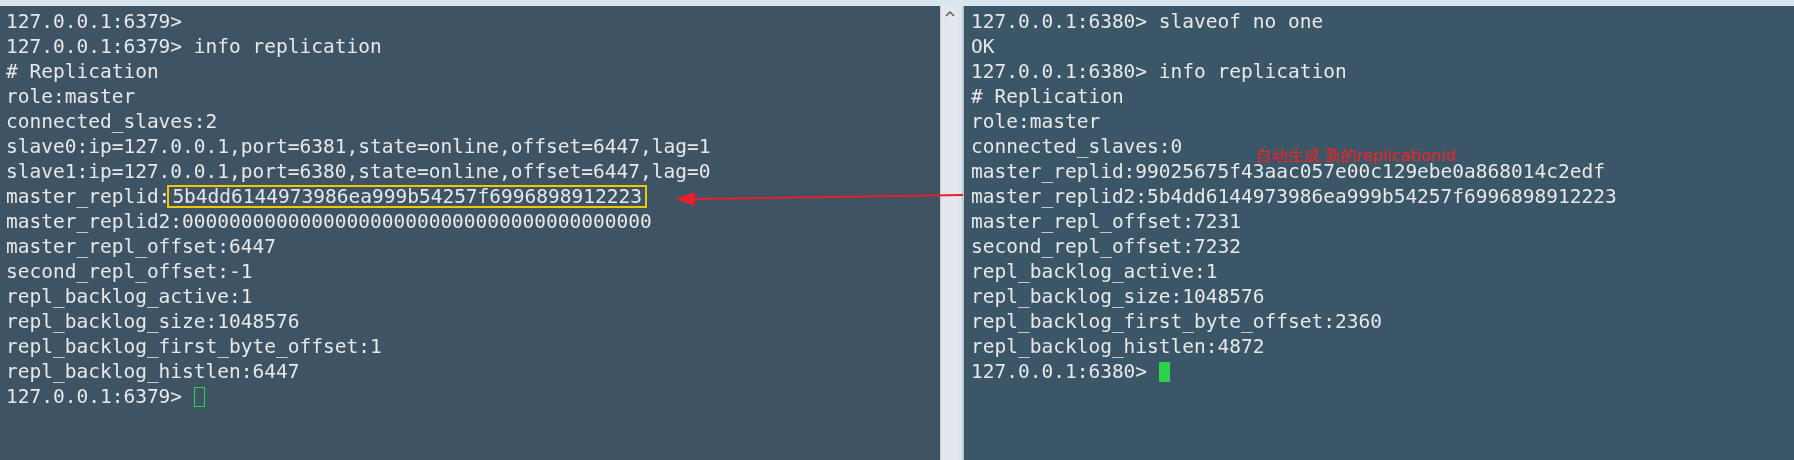 The height and width of the screenshot is (460, 1794). What do you see at coordinates (1294, 196) in the screenshot?
I see `terminal-line: master_replid2:5b4dd6144973986ea999b54257f6996898912223` at bounding box center [1294, 196].